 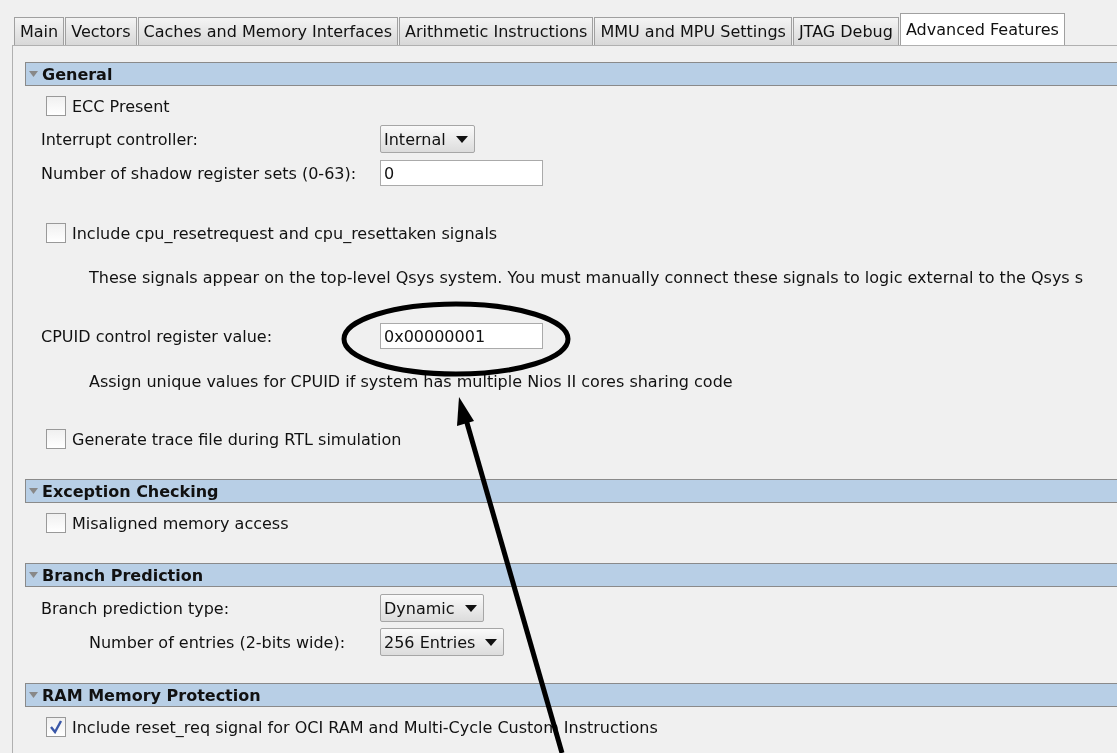 What do you see at coordinates (432, 608) in the screenshot?
I see `dropdown: Dynamic` at bounding box center [432, 608].